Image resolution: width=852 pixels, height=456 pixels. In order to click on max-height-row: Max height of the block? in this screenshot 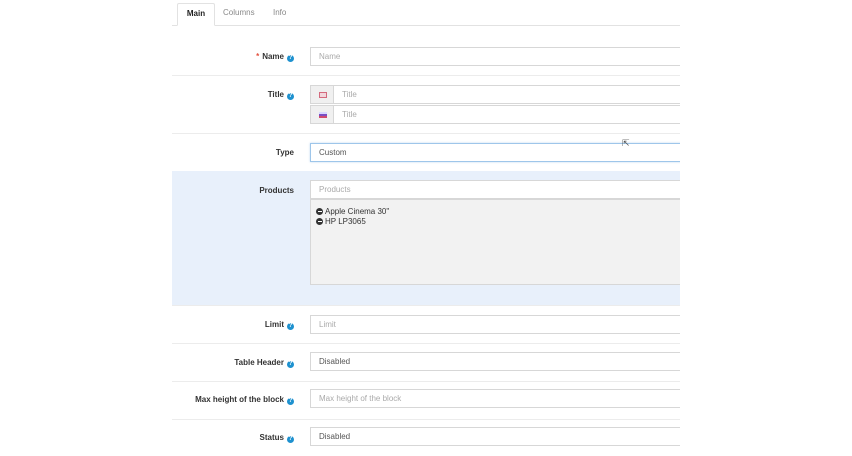, I will do `click(426, 400)`.